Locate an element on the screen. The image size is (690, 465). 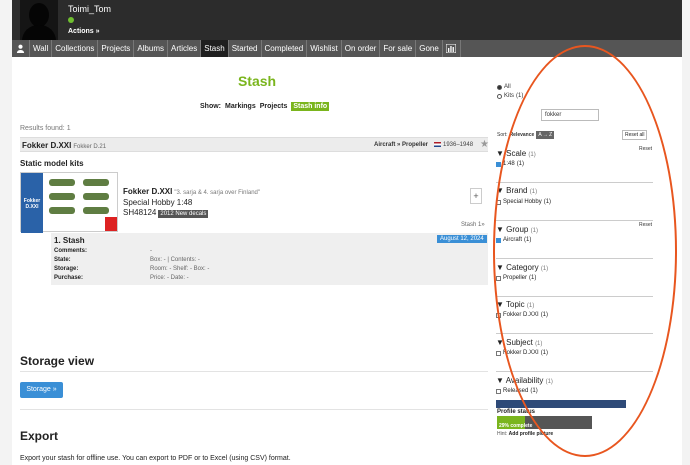
sort-label: Sort: is located at coordinates (502, 135).